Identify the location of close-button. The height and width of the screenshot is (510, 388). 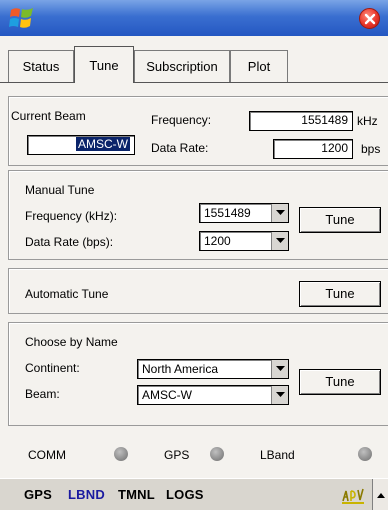
(369, 18).